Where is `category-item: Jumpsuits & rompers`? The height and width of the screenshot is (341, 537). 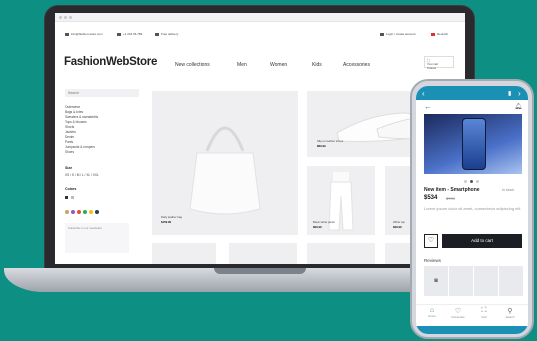 category-item: Jumpsuits & rompers is located at coordinates (80, 147).